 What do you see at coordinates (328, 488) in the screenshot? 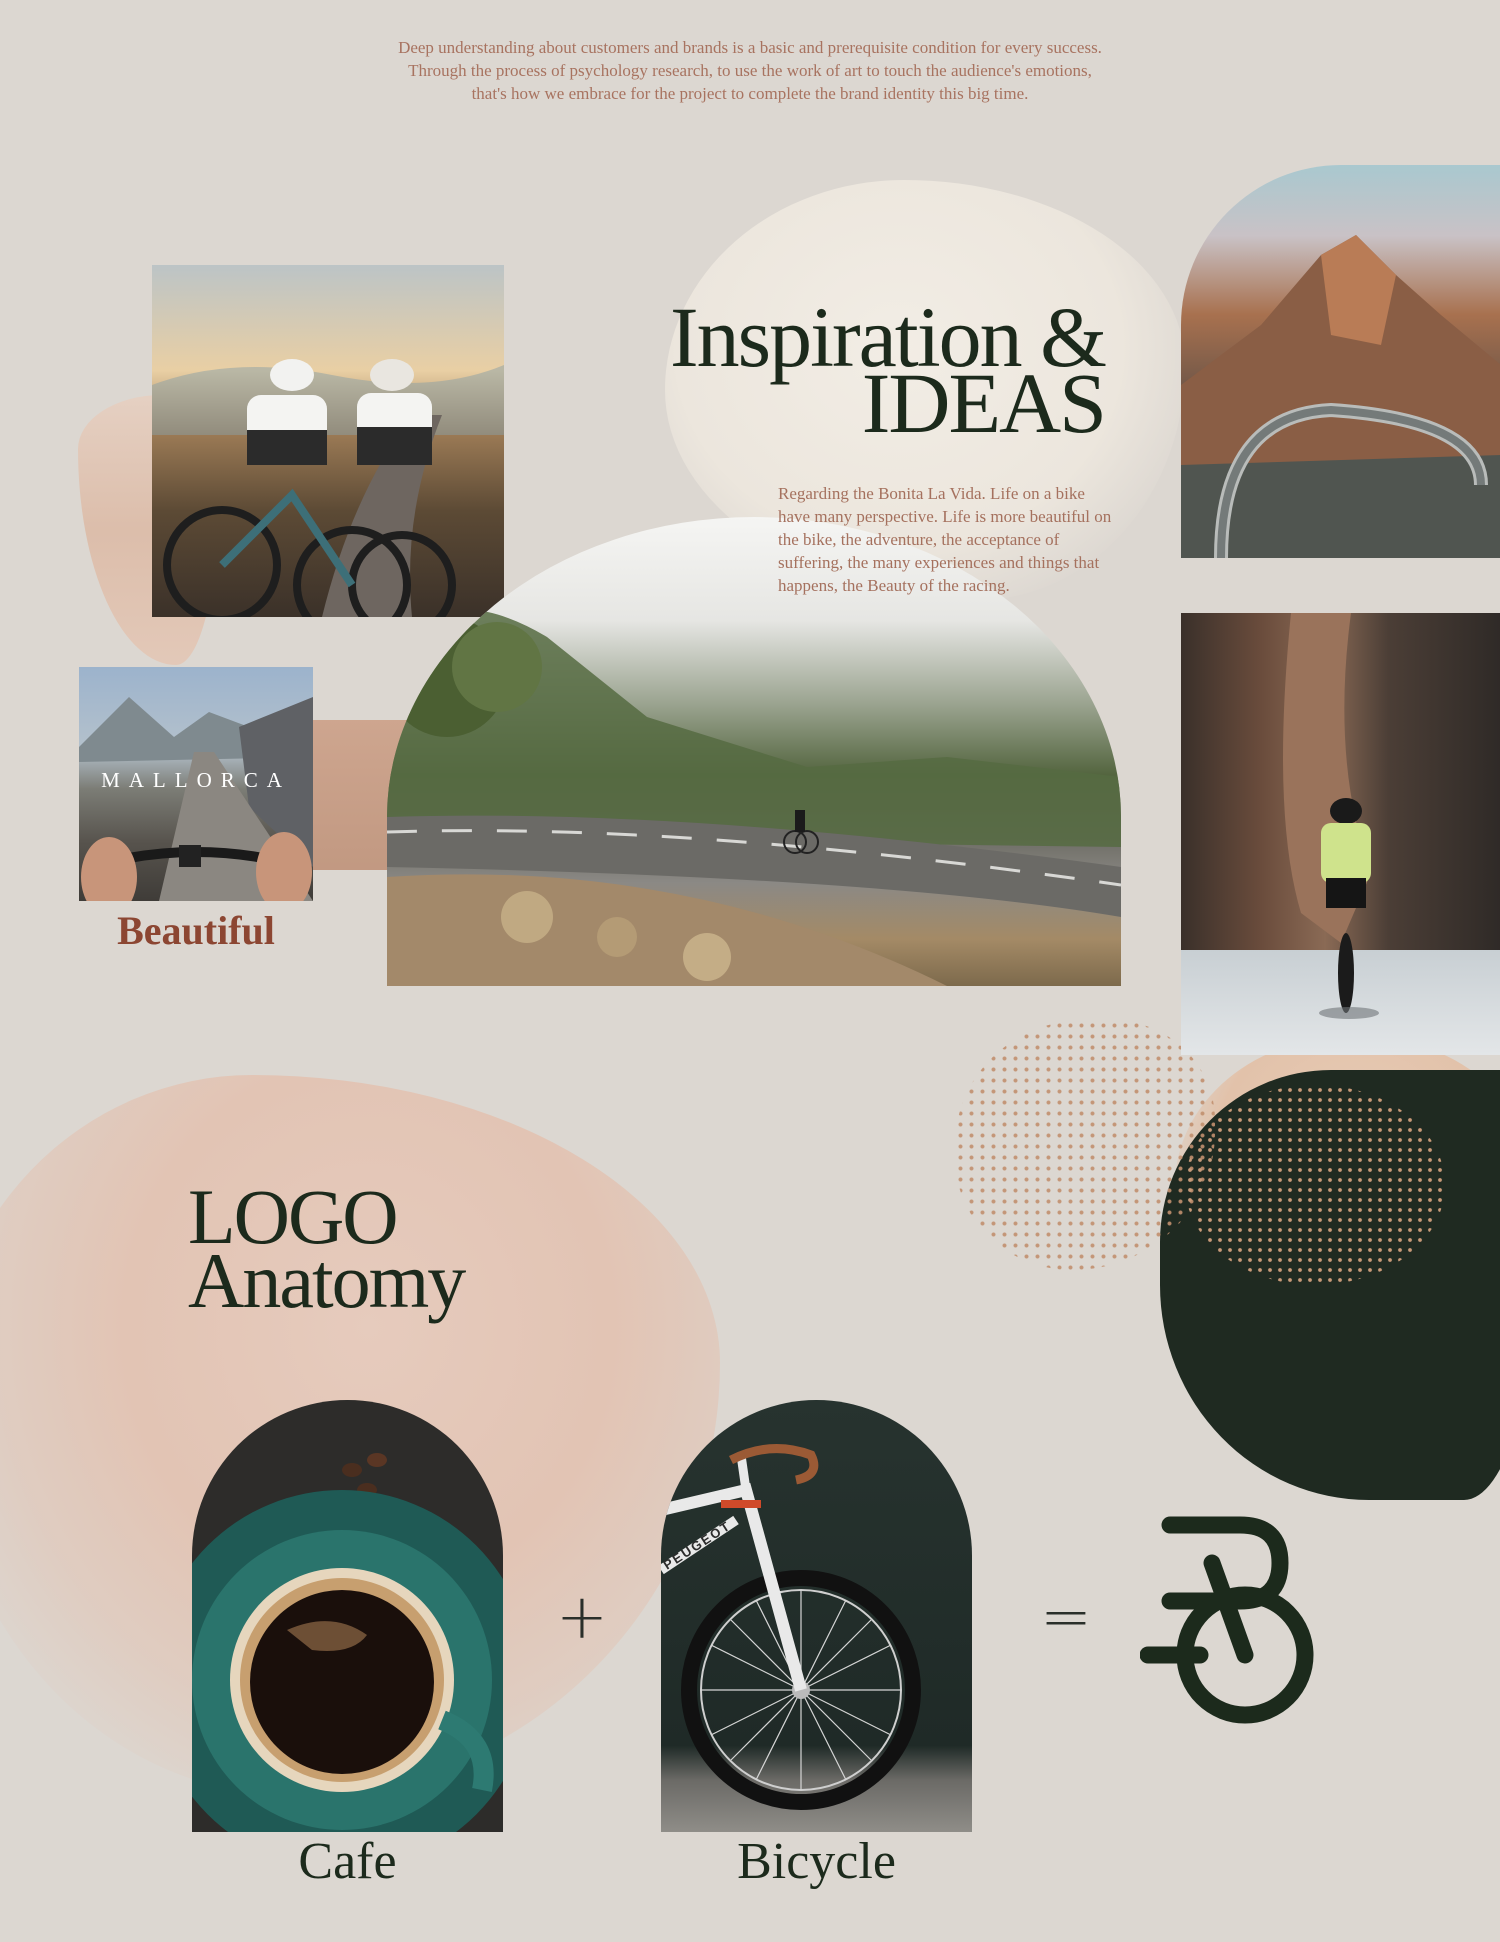
I see `riders-illustration` at bounding box center [328, 488].